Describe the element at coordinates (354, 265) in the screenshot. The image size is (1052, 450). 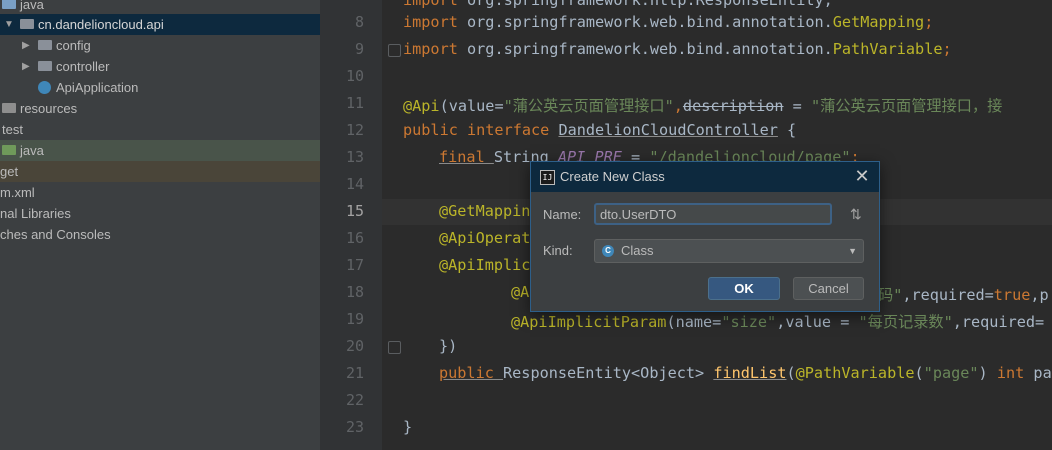
I see `line-number: 17` at that location.